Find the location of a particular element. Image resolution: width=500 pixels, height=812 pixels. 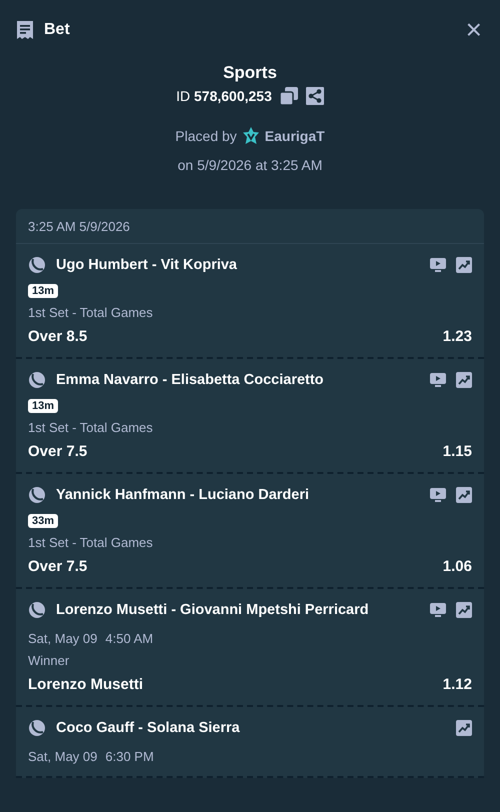

slip-timestamp: 3:25 AM 5/9/2026 is located at coordinates (250, 226).